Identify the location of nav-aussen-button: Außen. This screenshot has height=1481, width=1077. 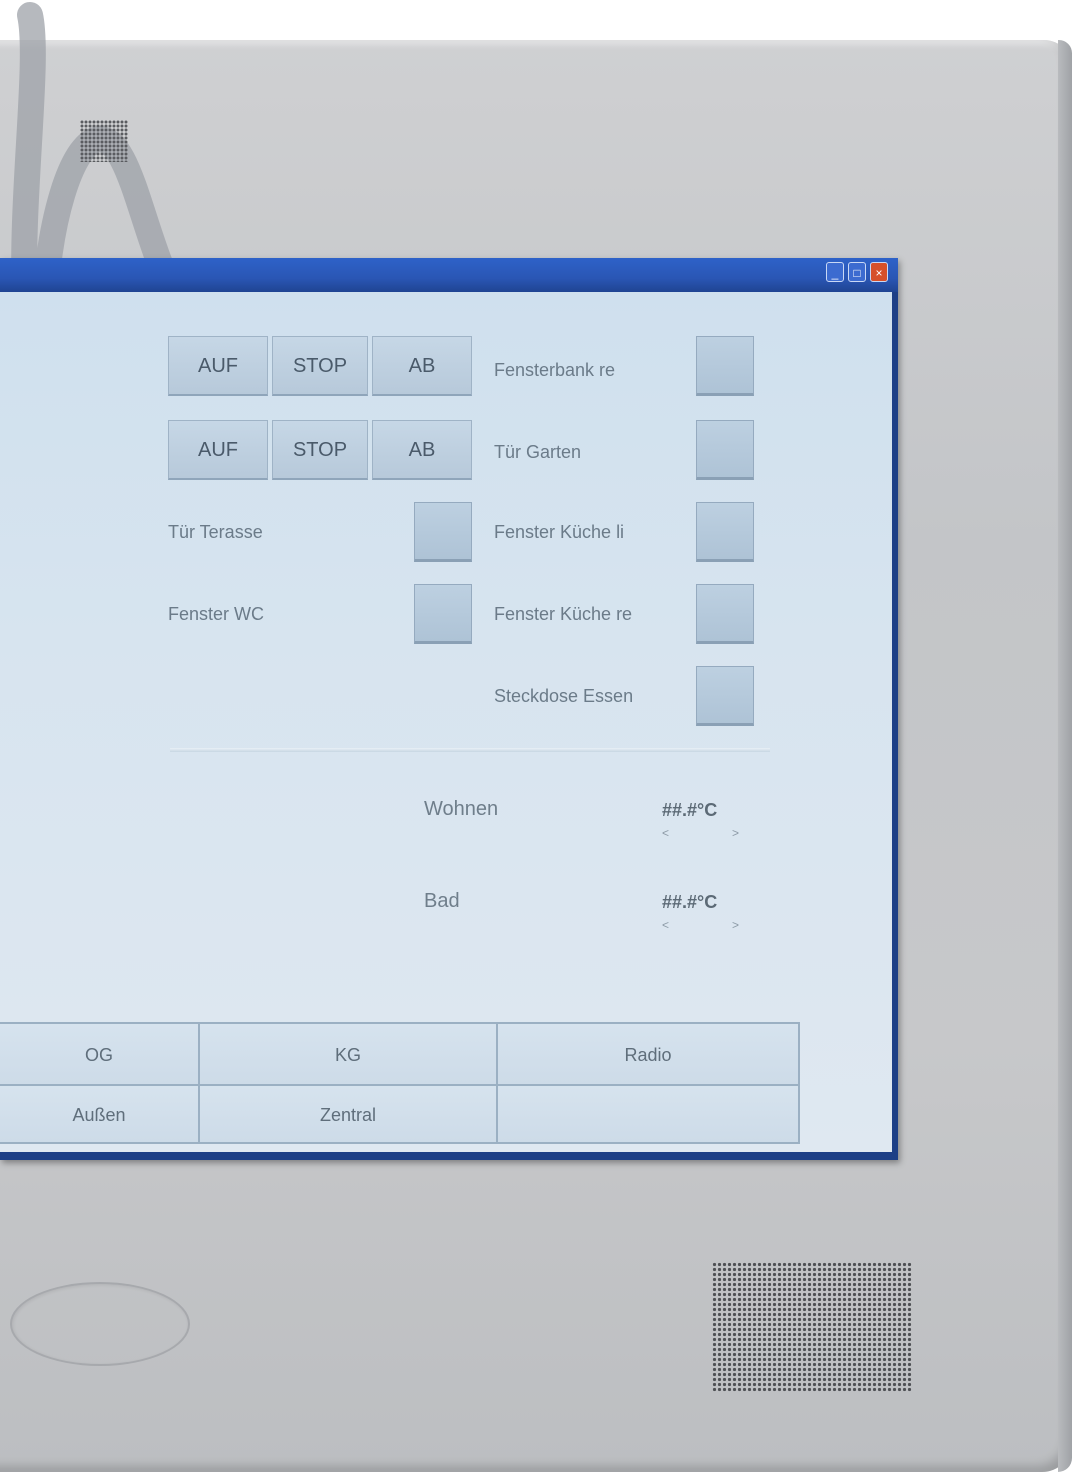
(100, 1115).